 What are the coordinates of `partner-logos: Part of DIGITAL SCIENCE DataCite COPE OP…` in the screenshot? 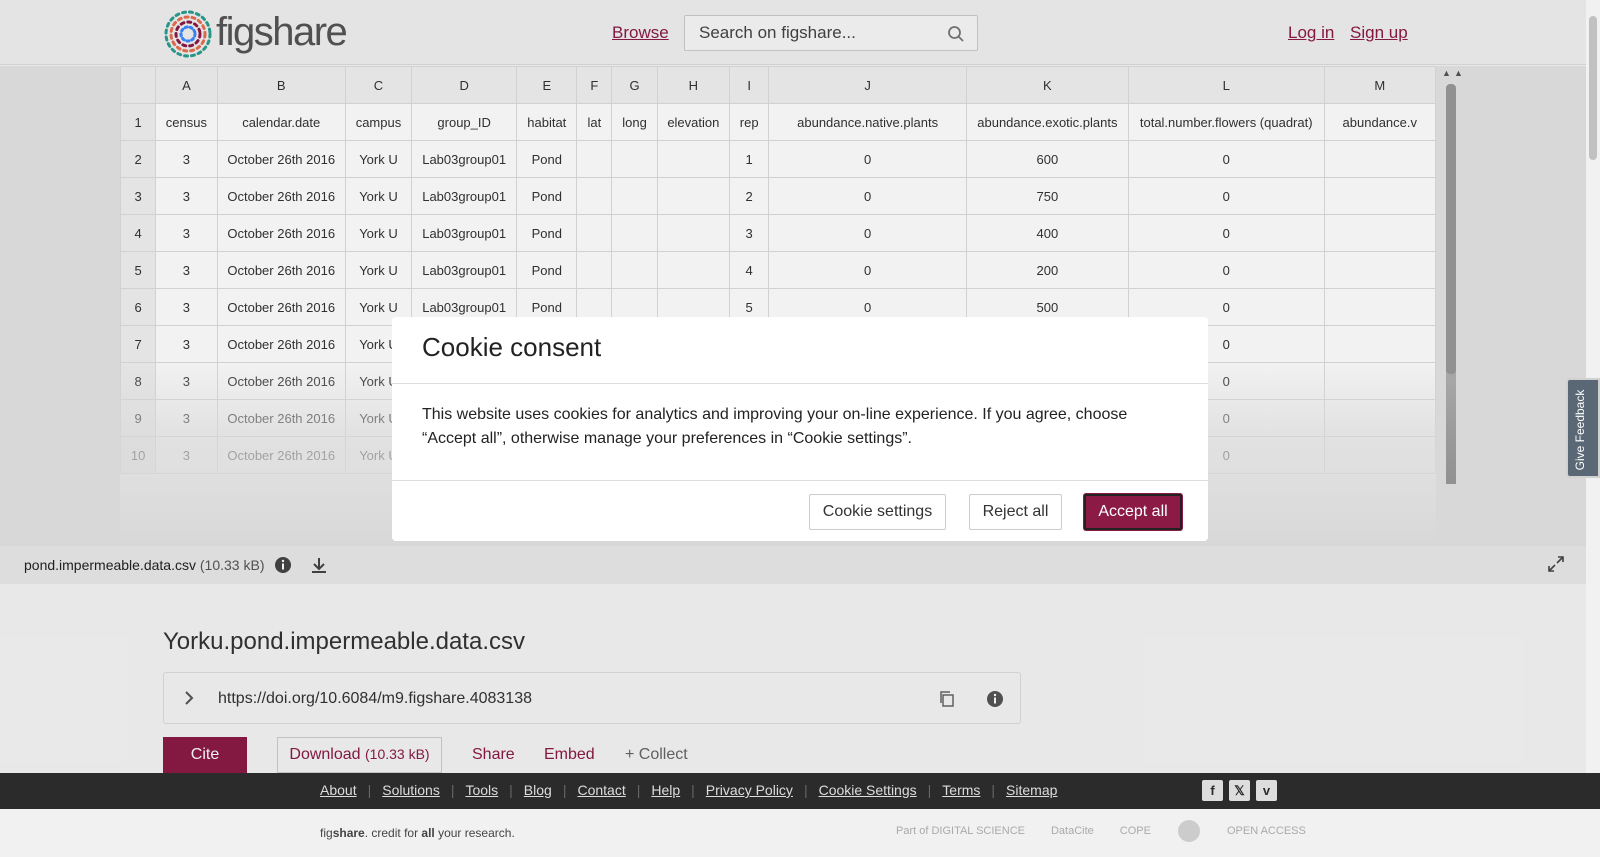 It's located at (1101, 831).